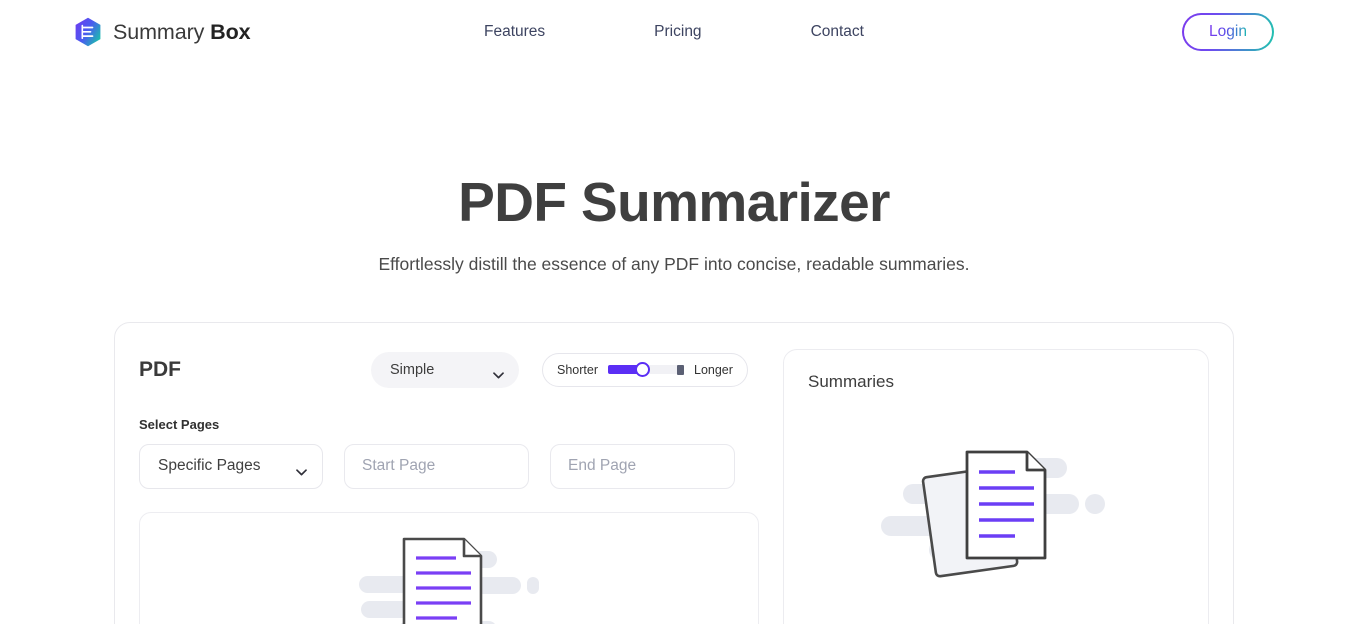 The width and height of the screenshot is (1348, 624). I want to click on select-pages-label: Select Pages, so click(179, 424).